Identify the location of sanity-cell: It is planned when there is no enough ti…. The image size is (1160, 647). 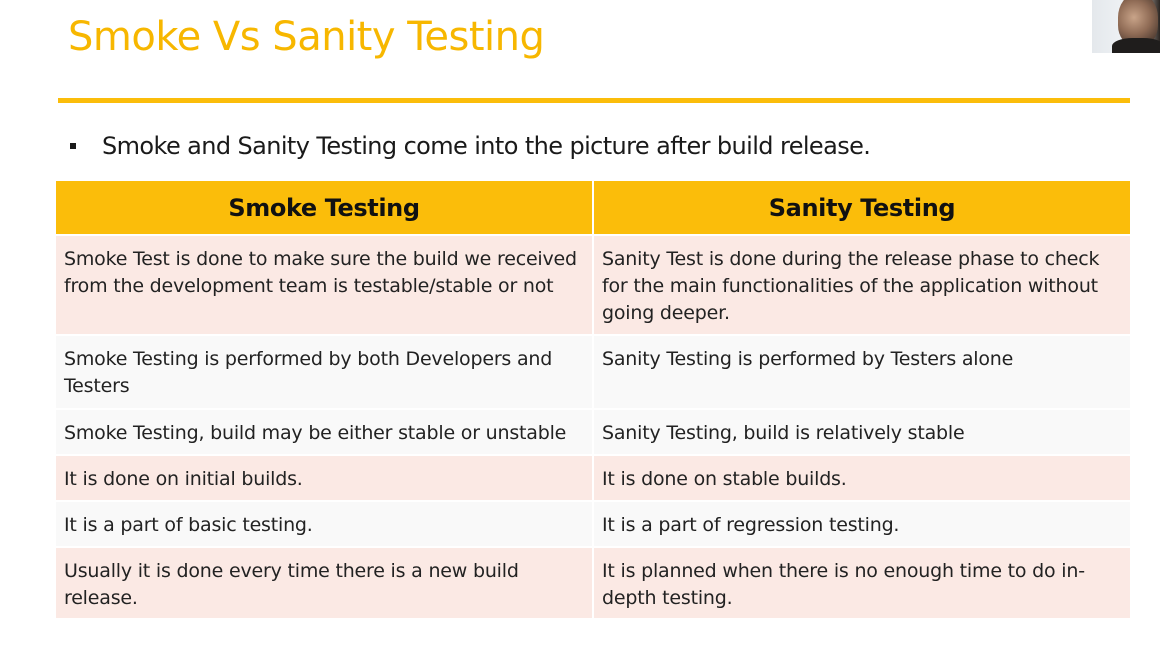
(861, 582).